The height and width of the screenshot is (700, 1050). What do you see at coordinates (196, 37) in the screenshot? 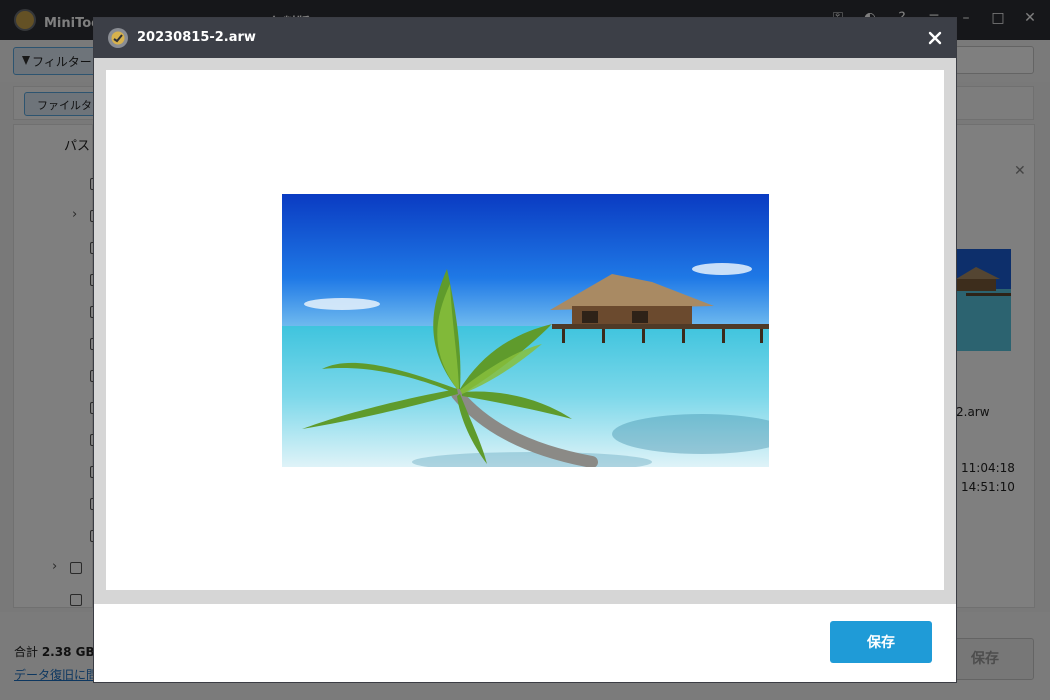
I see `dialog-title: 20230815-2.arw` at bounding box center [196, 37].